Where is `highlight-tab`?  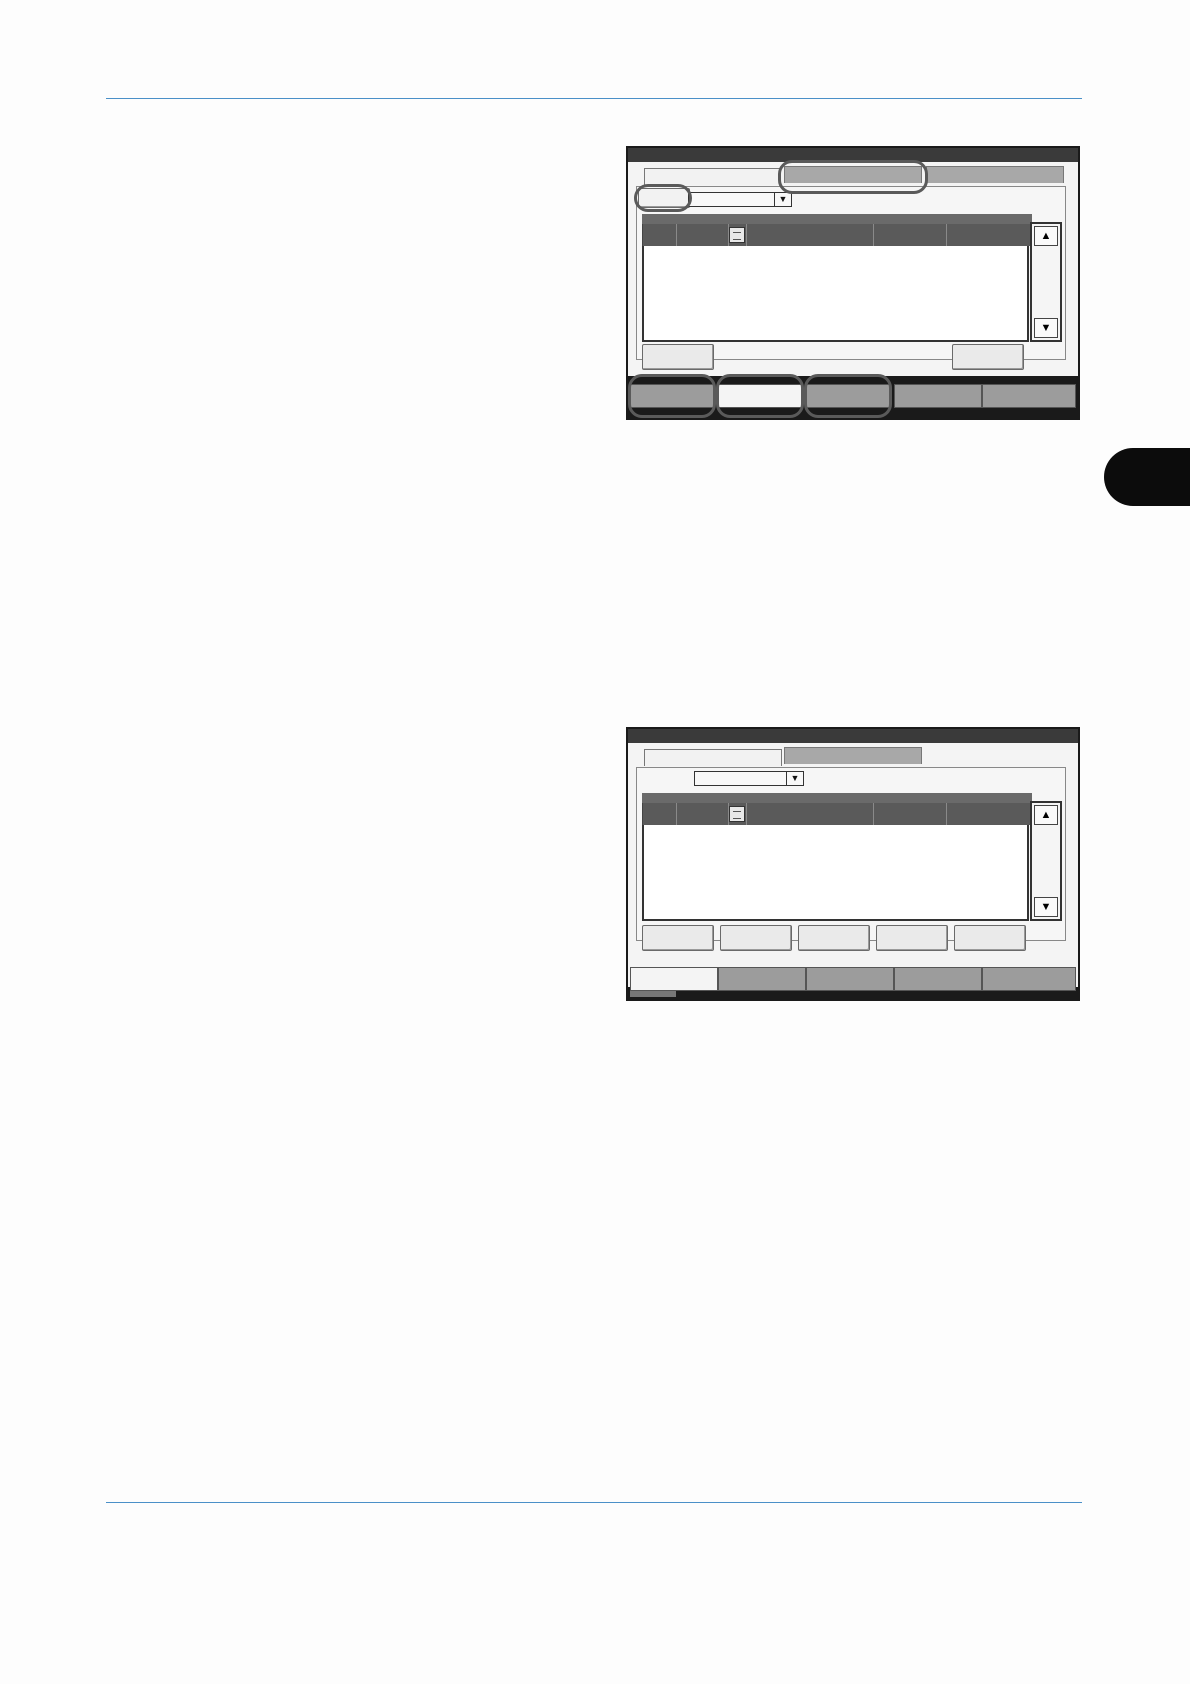
highlight-tab is located at coordinates (853, 177).